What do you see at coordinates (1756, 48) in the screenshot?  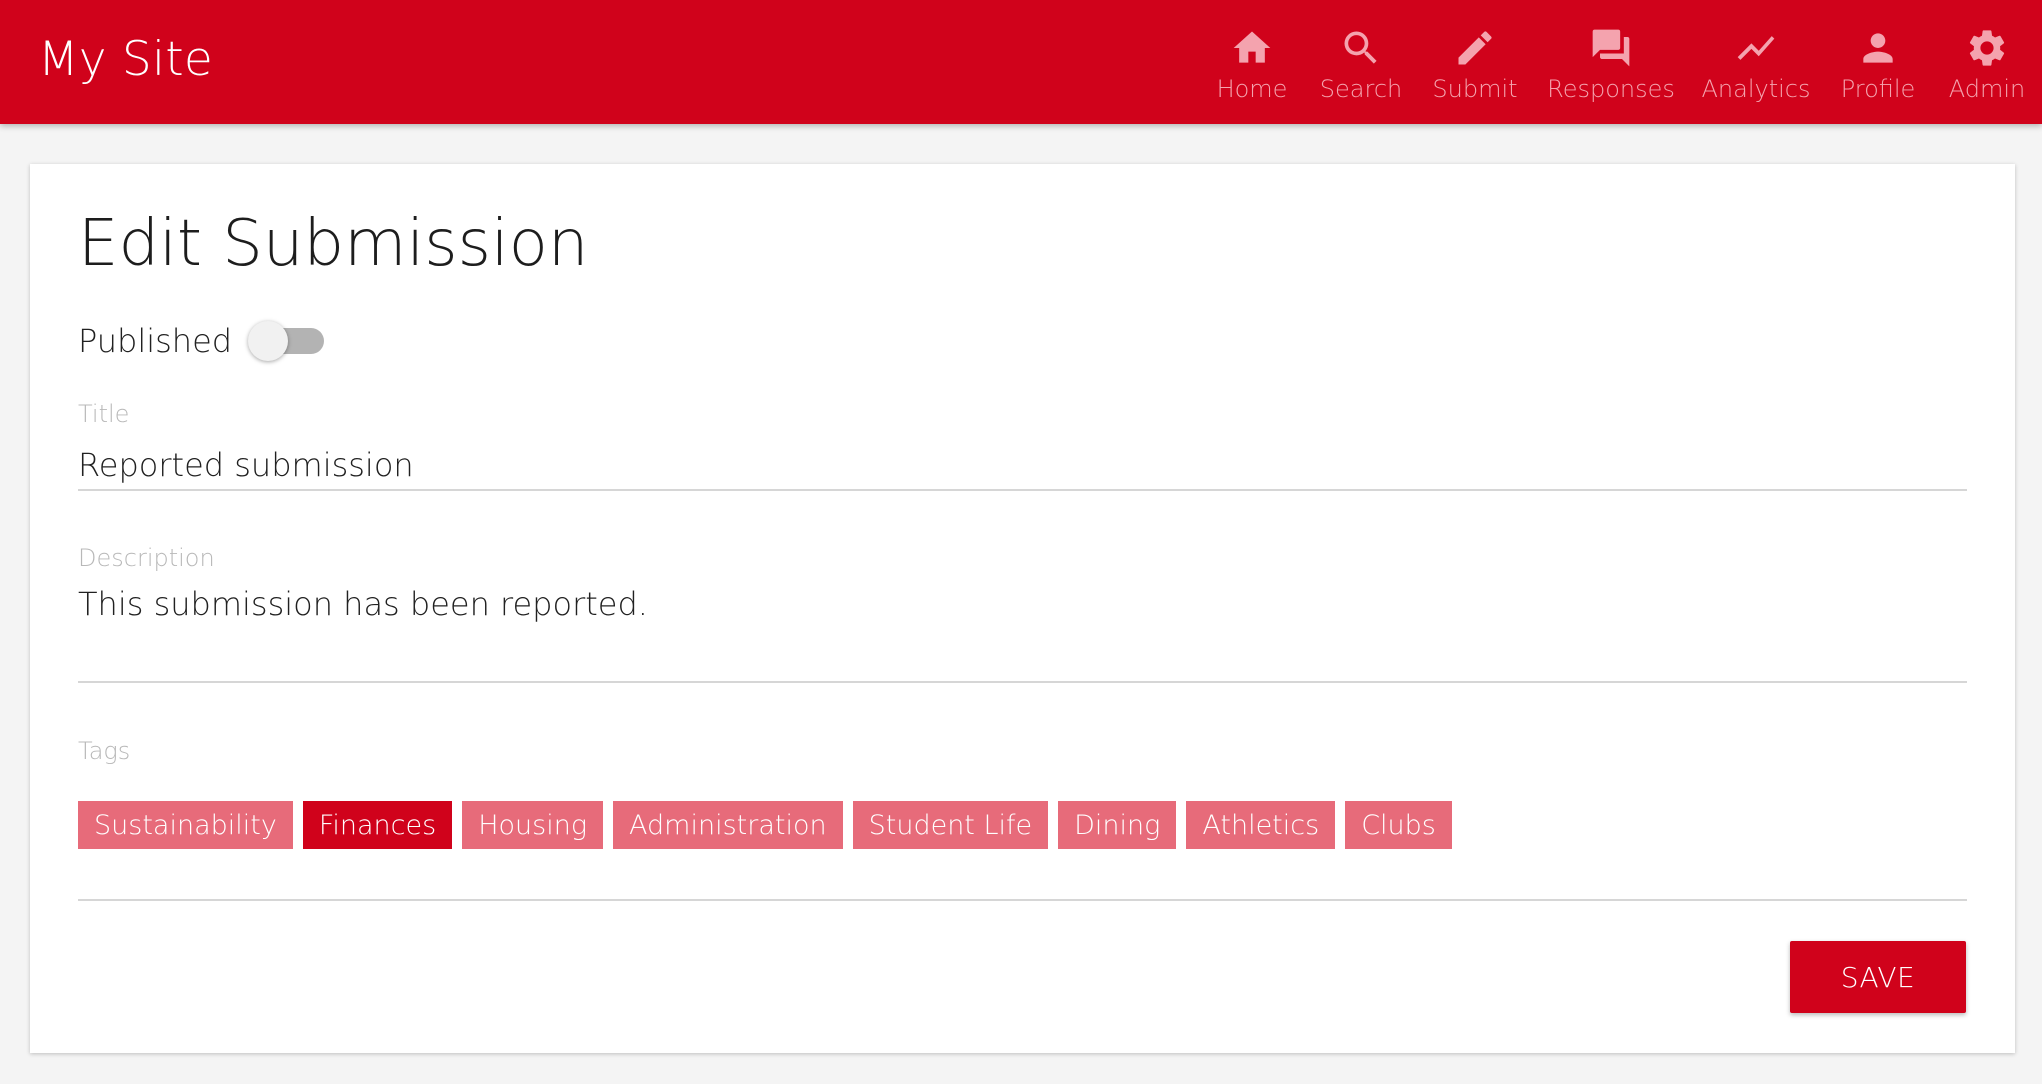 I see `trending-line-icon` at bounding box center [1756, 48].